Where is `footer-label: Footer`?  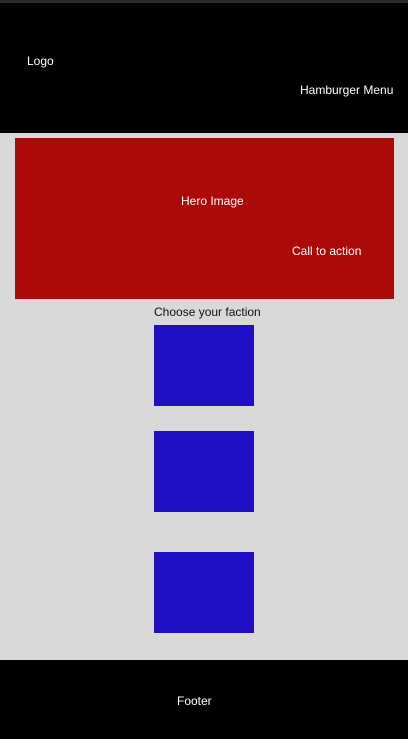 footer-label: Footer is located at coordinates (194, 701).